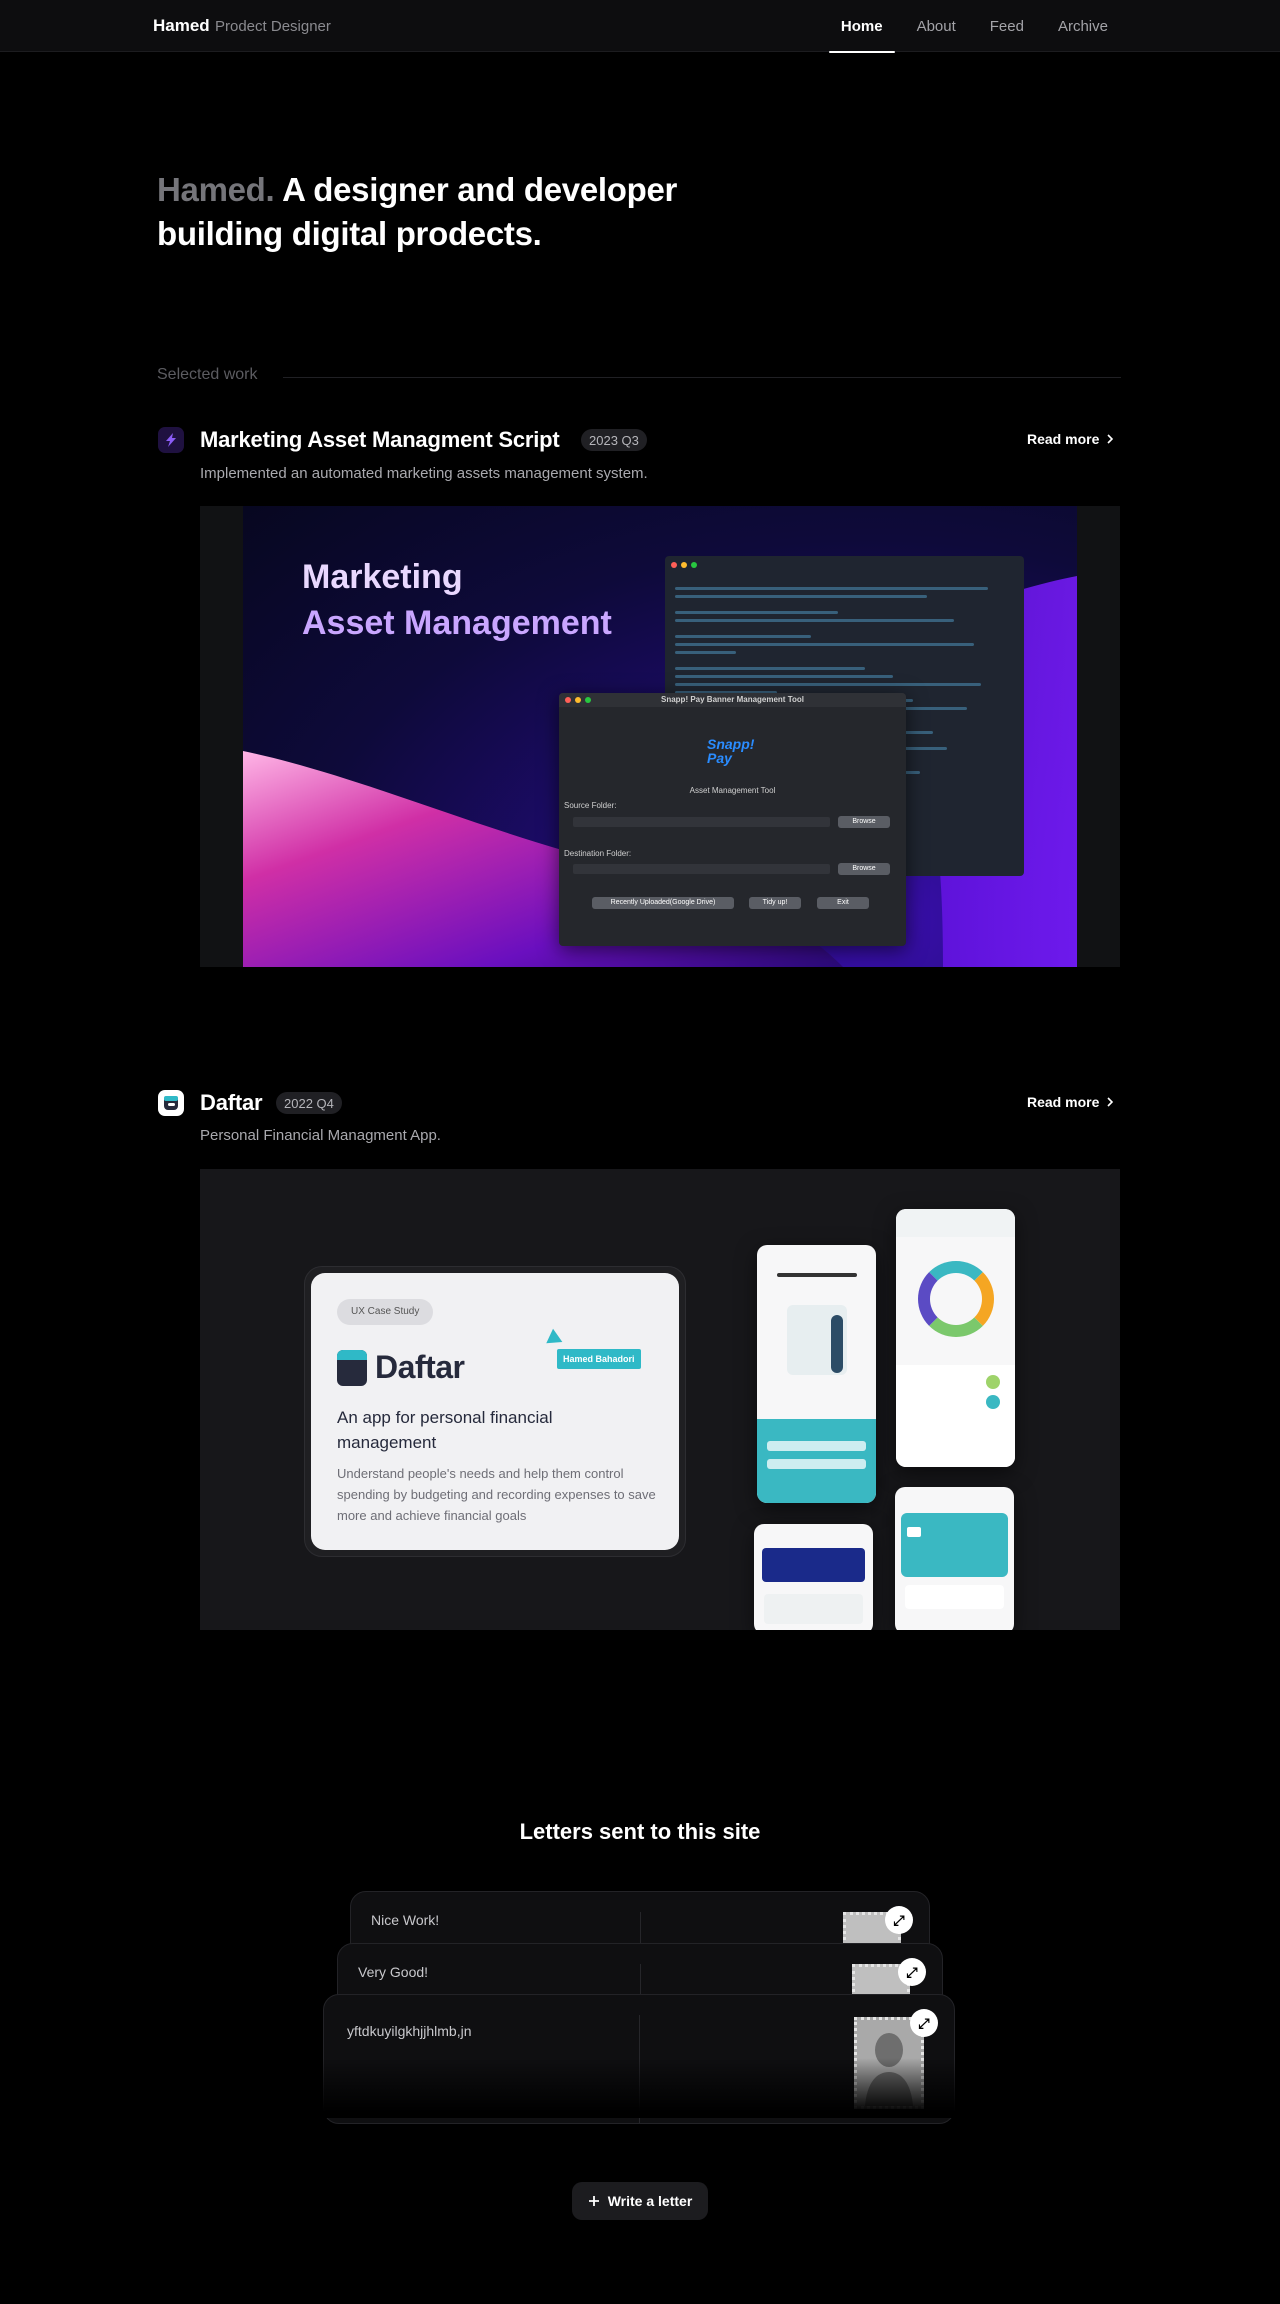  What do you see at coordinates (702, 377) in the screenshot?
I see `section-divider` at bounding box center [702, 377].